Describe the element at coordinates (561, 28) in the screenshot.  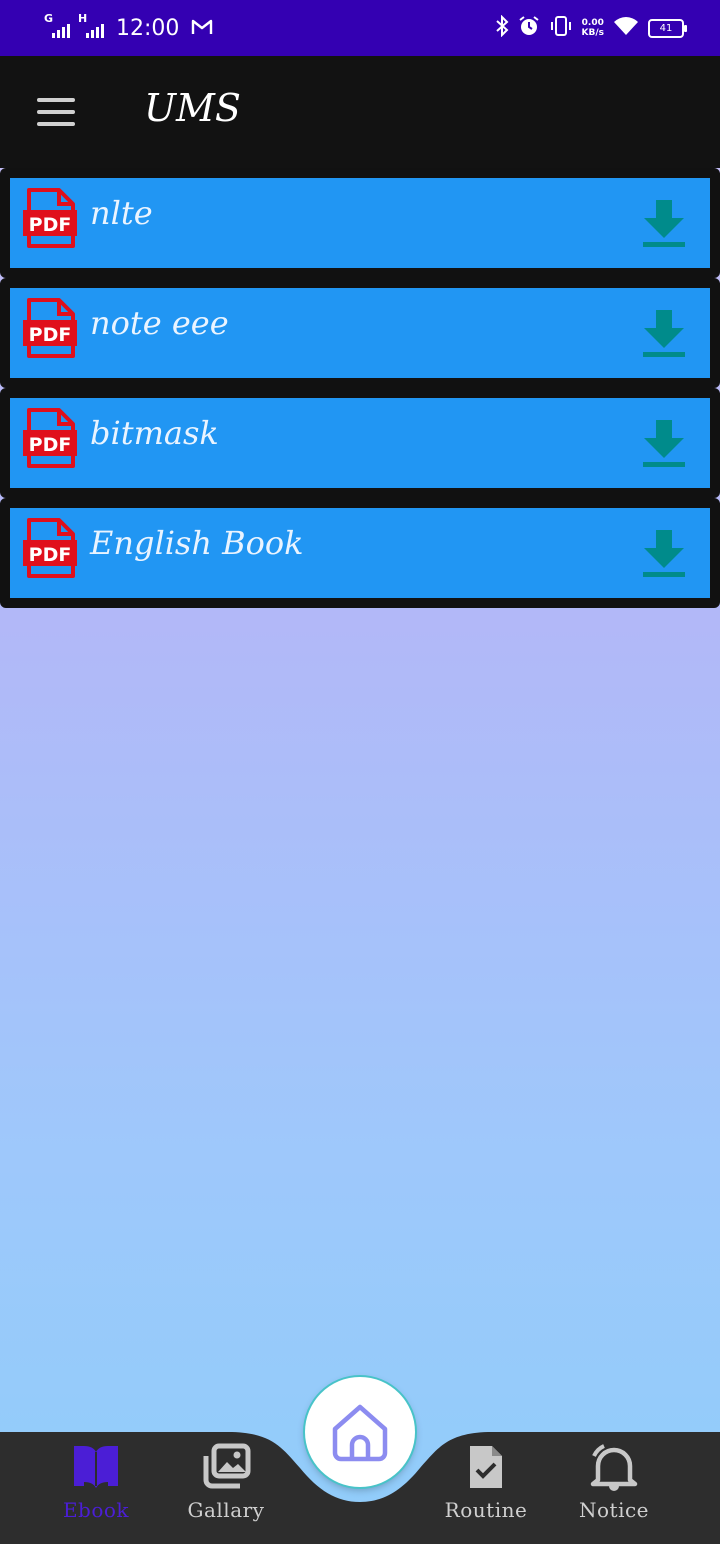
I see `vibrate-icon` at that location.